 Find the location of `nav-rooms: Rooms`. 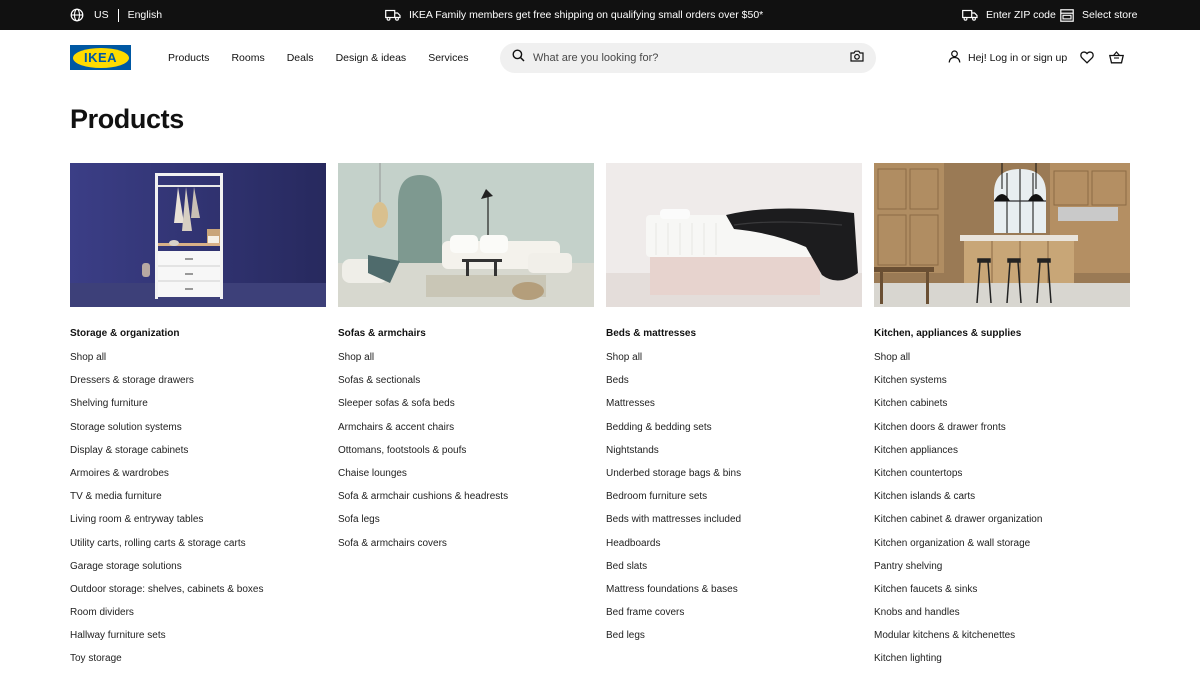

nav-rooms: Rooms is located at coordinates (247, 58).